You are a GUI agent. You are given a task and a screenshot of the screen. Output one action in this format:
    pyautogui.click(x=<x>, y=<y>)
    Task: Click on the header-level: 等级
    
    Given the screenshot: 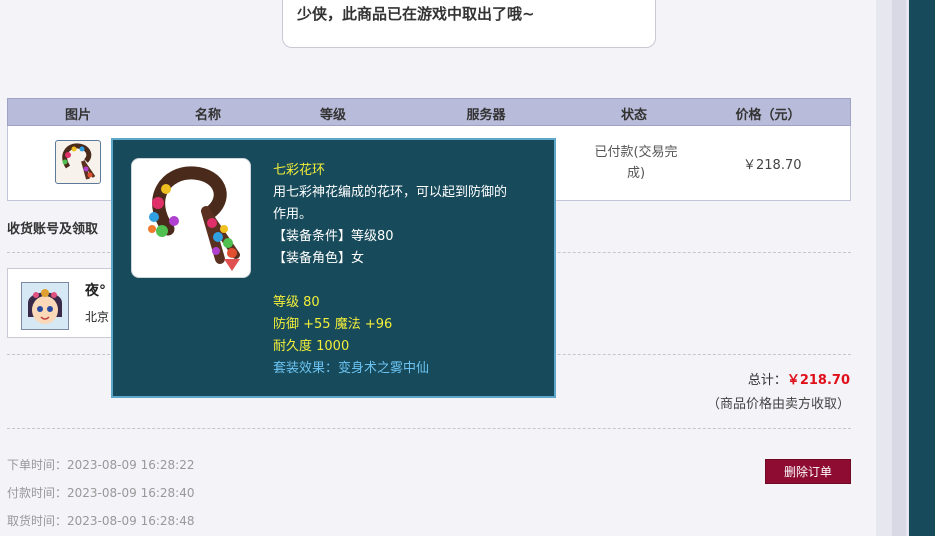 What is the action you would take?
    pyautogui.click(x=333, y=115)
    